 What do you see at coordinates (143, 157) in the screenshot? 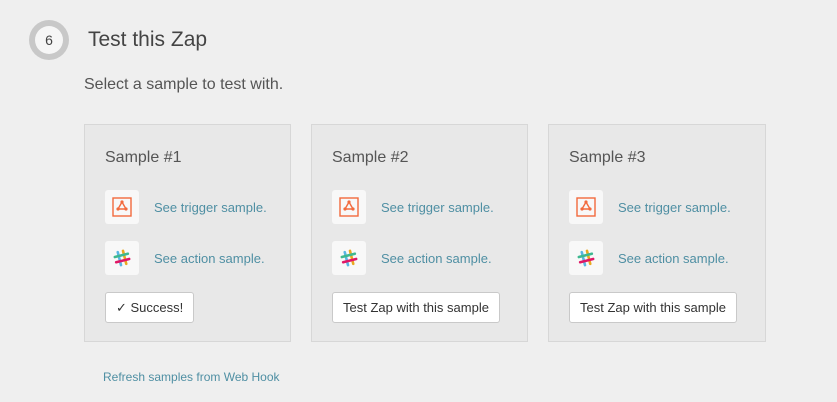
I see `sample-title: Sample #1` at bounding box center [143, 157].